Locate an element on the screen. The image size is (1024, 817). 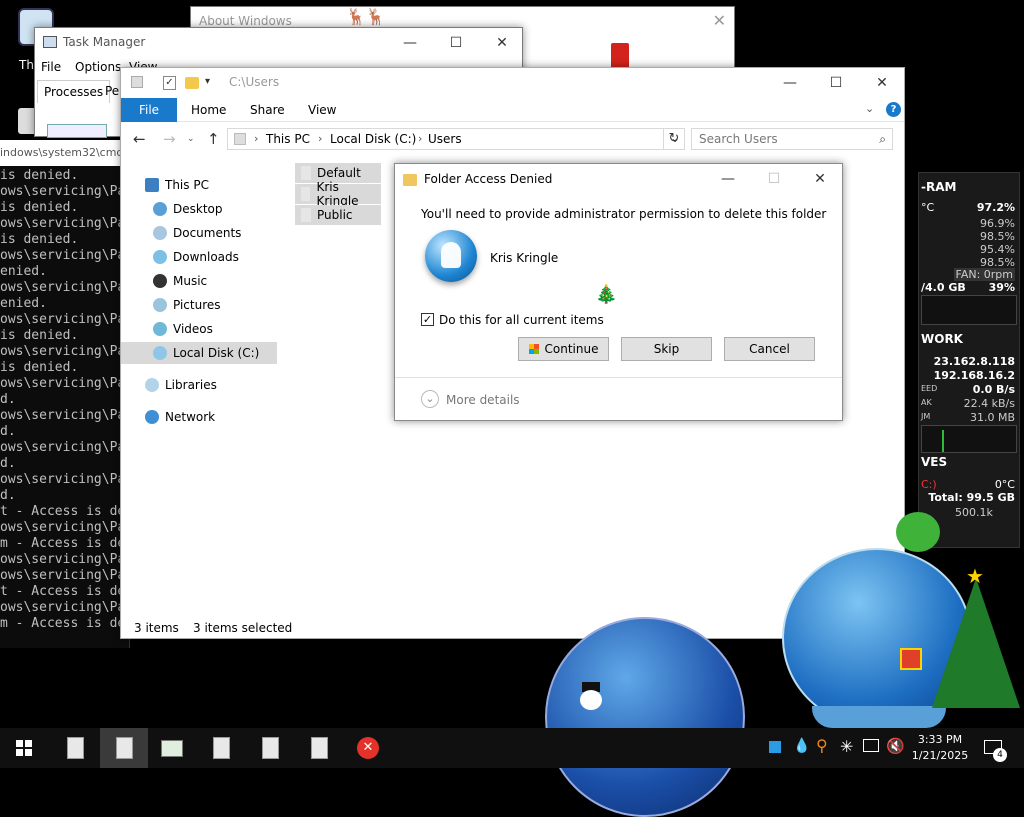
tm-maximize-button: ☐ is located at coordinates (456, 43).